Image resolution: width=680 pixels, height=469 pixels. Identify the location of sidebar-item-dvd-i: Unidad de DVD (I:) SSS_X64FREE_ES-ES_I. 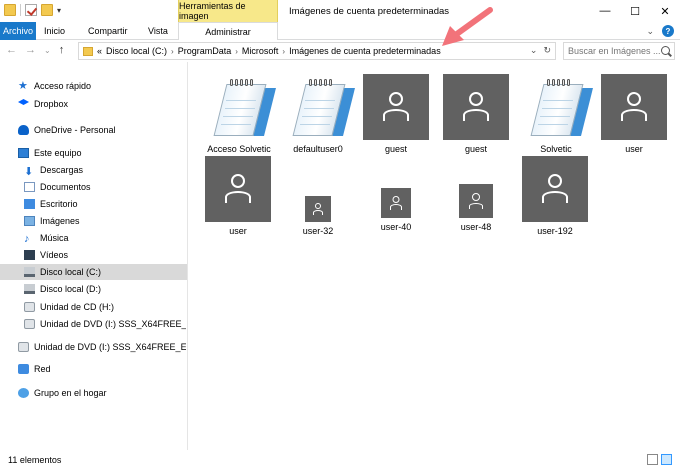
(105, 324).